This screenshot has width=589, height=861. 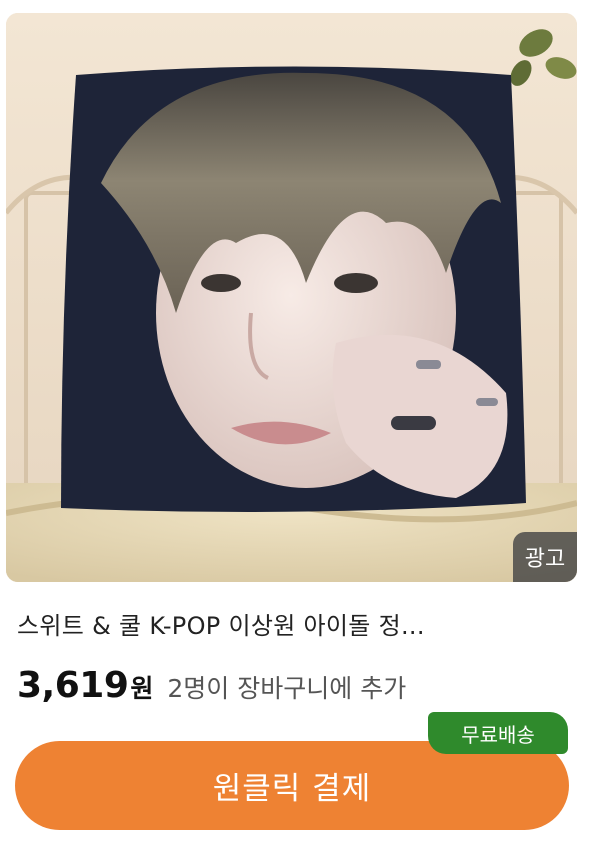 What do you see at coordinates (545, 557) in the screenshot?
I see `ad-badge: 광고` at bounding box center [545, 557].